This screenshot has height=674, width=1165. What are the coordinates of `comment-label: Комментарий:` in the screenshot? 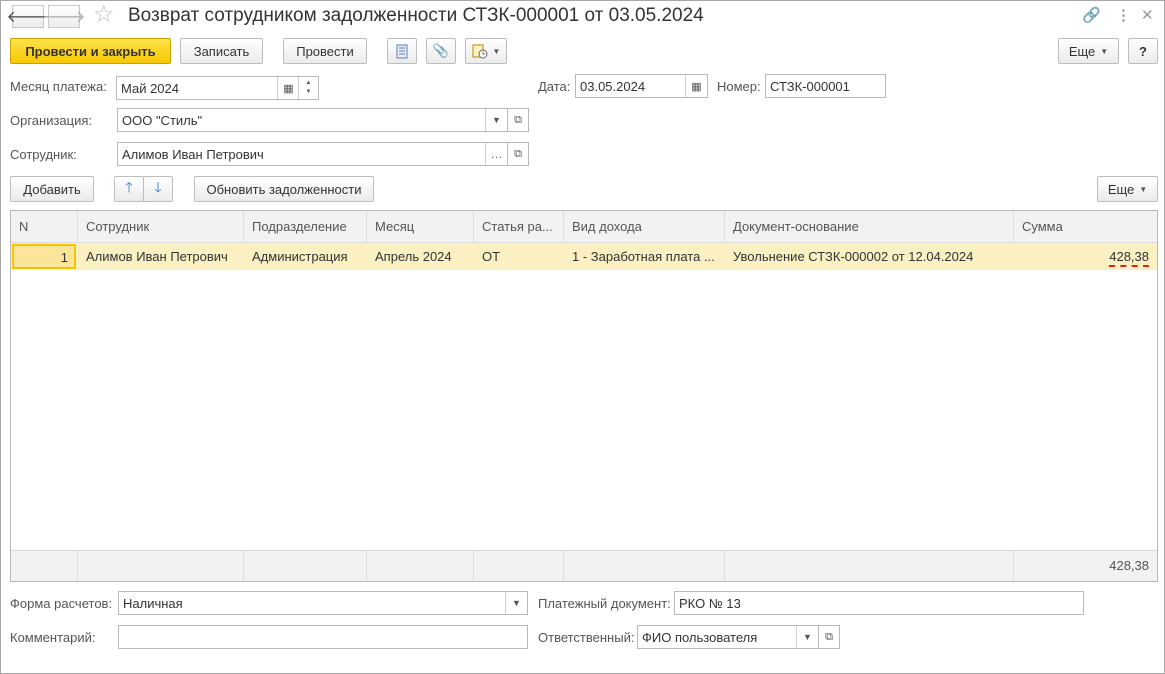 It's located at (53, 637).